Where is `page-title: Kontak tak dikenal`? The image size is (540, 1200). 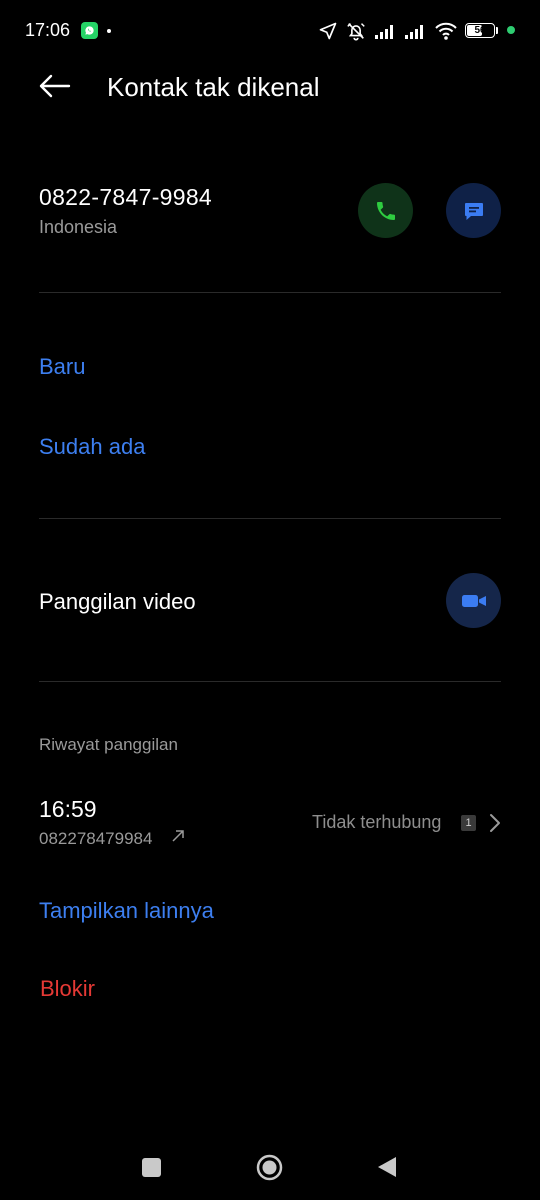 page-title: Kontak tak dikenal is located at coordinates (213, 87).